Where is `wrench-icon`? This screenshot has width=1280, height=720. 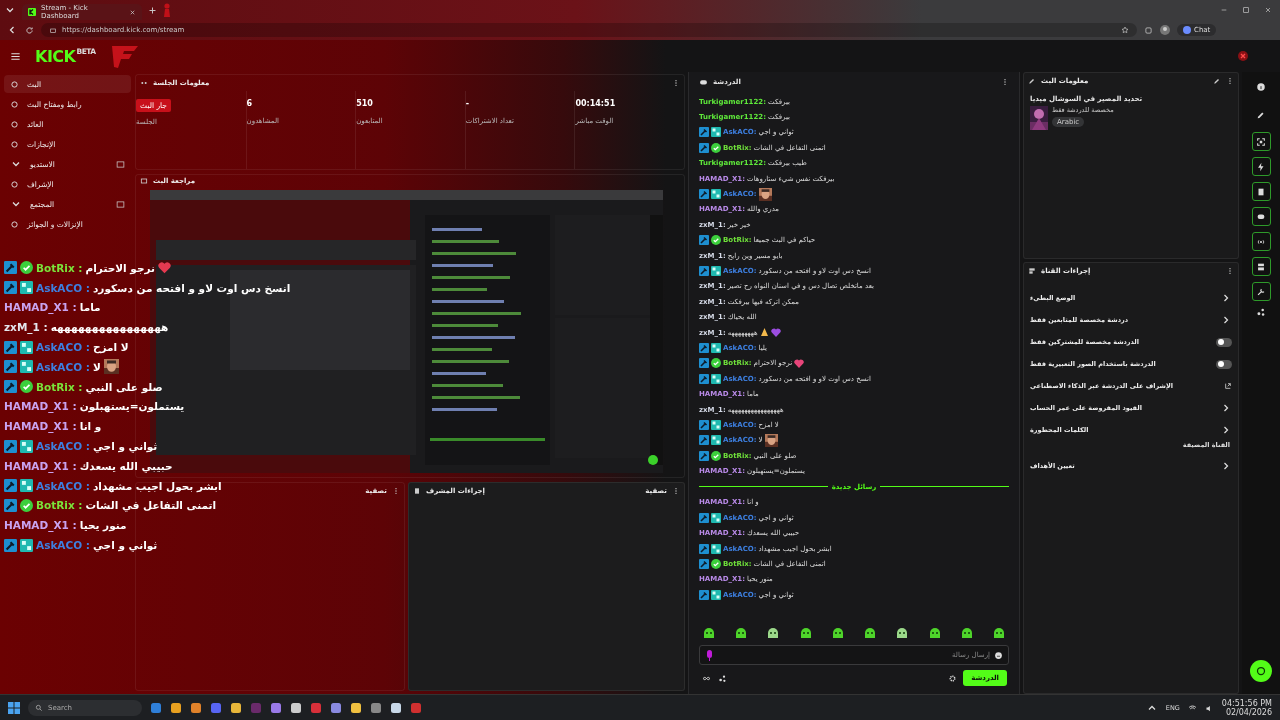
wrench-icon is located at coordinates (1261, 291).